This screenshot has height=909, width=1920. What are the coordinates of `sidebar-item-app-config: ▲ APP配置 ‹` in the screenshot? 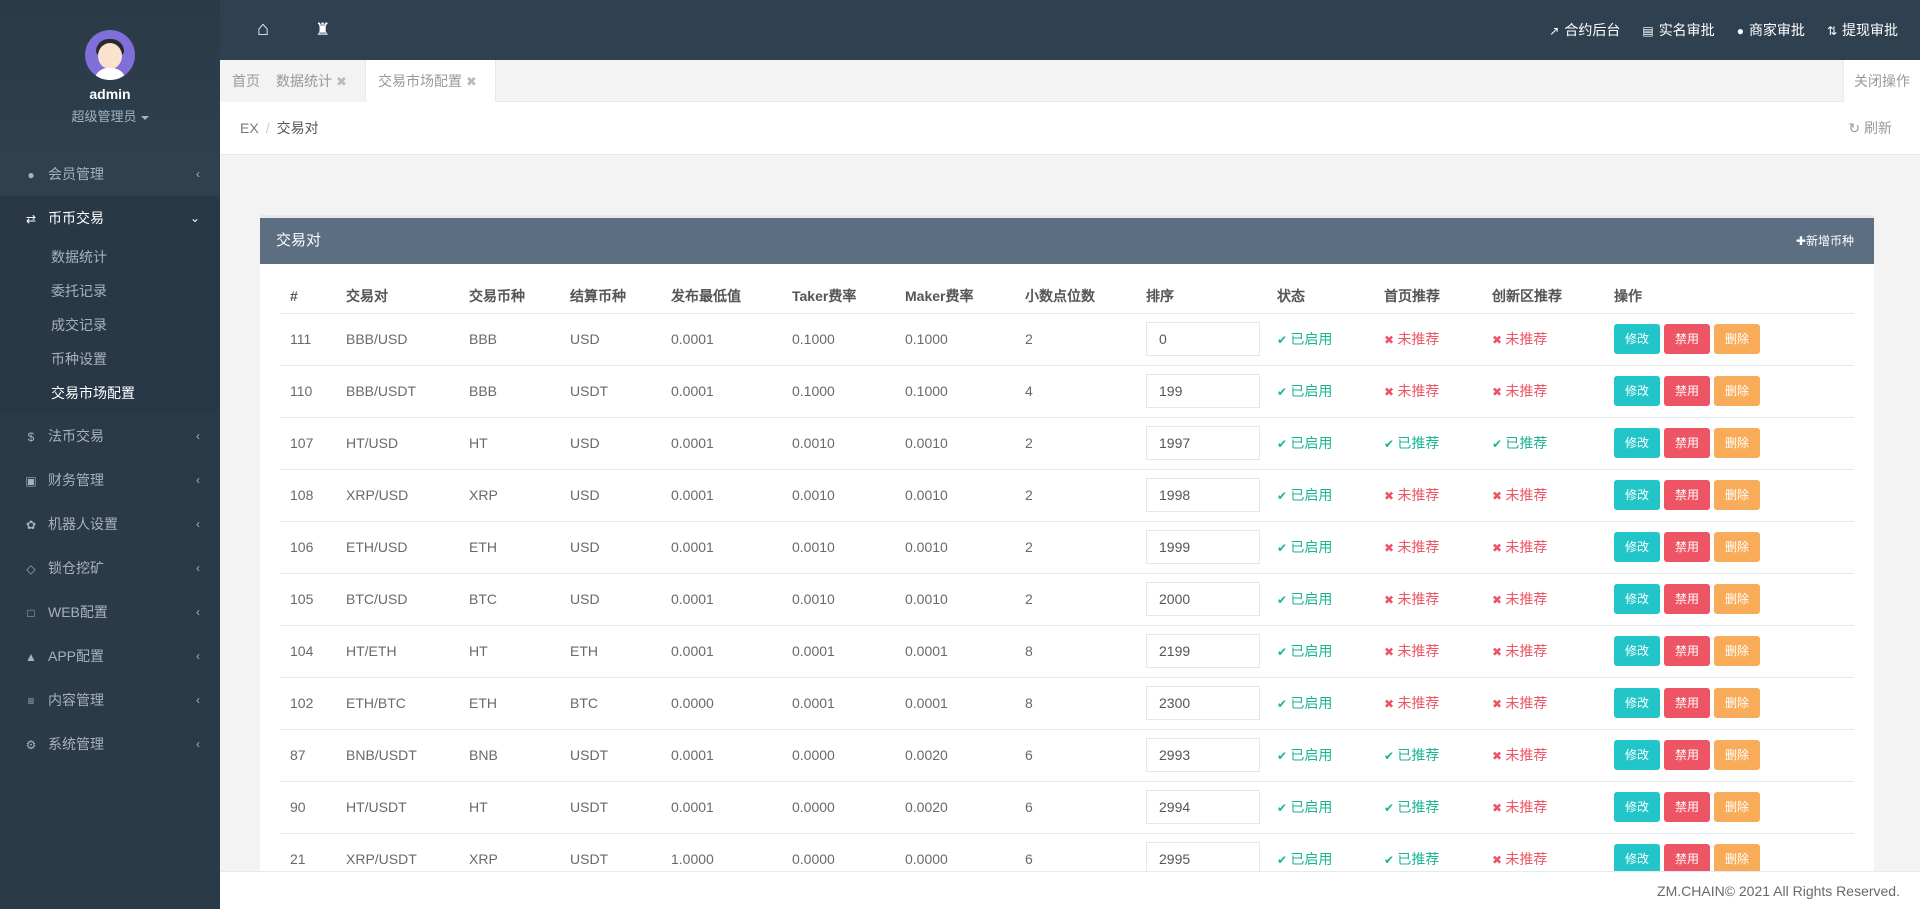 It's located at (110, 656).